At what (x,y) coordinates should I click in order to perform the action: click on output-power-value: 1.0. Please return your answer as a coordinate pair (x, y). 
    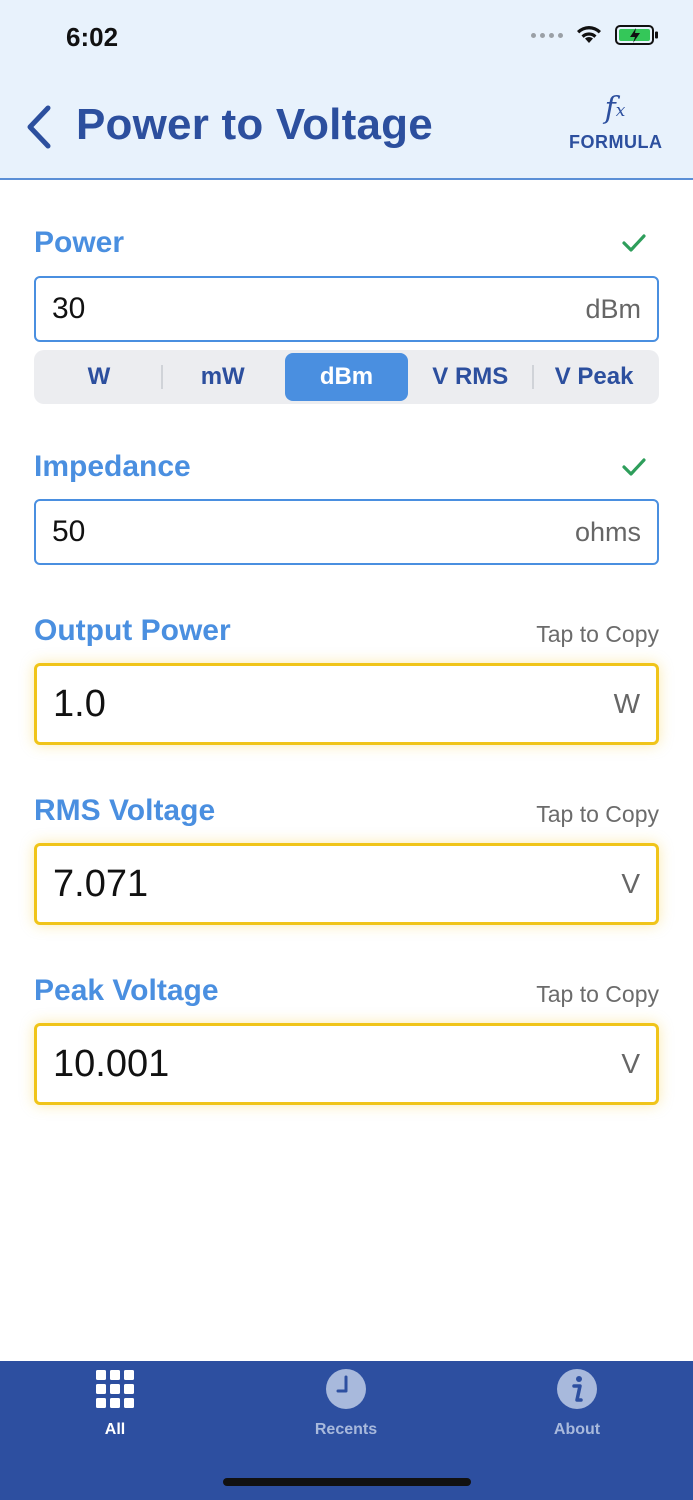
    Looking at the image, I should click on (79, 703).